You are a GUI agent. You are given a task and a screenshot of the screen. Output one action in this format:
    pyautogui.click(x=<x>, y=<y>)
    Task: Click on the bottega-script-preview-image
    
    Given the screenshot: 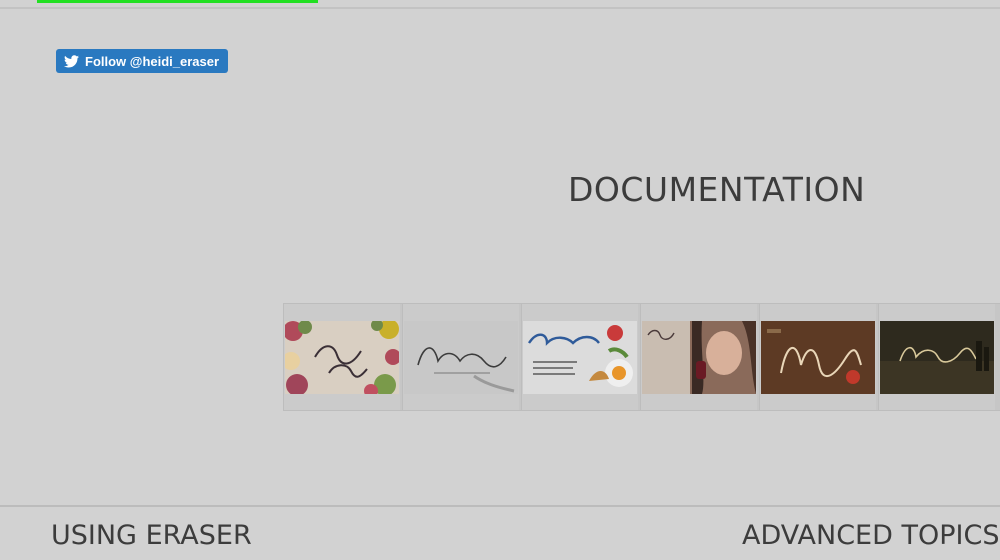 What is the action you would take?
    pyautogui.click(x=937, y=357)
    